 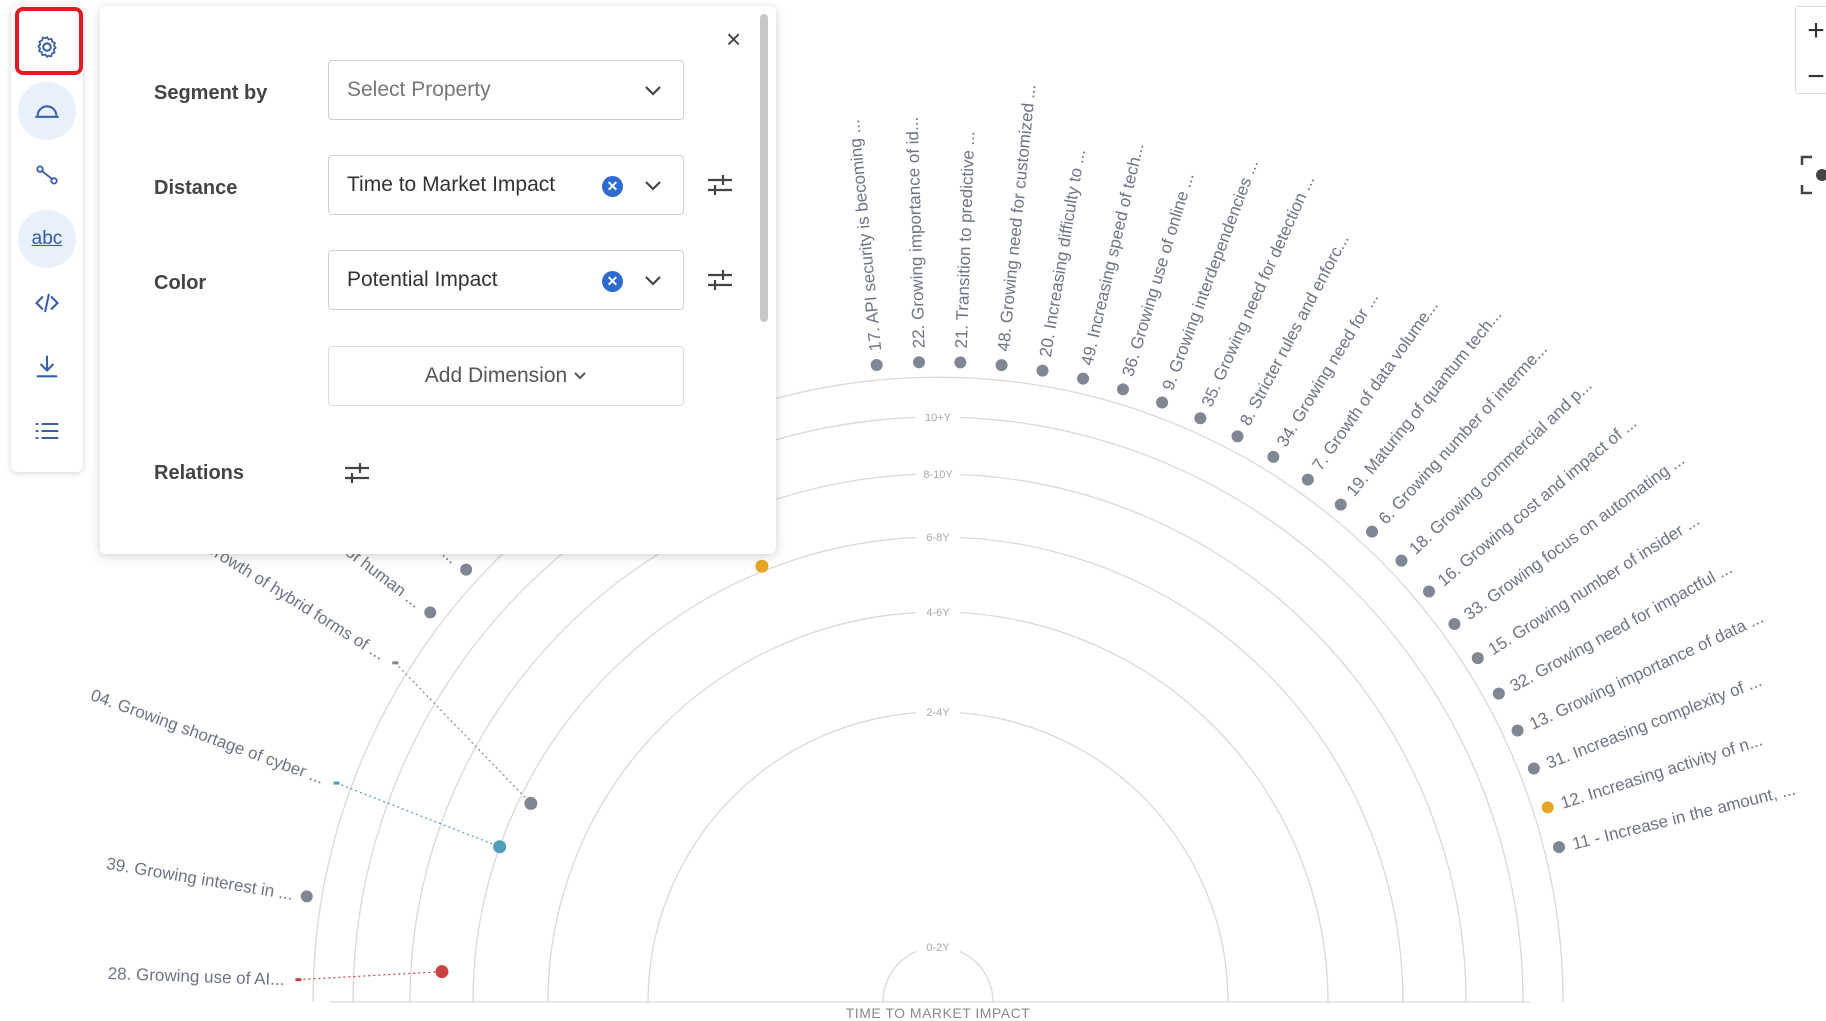 What do you see at coordinates (496, 375) in the screenshot?
I see `add-dimension-label: Add Dimension` at bounding box center [496, 375].